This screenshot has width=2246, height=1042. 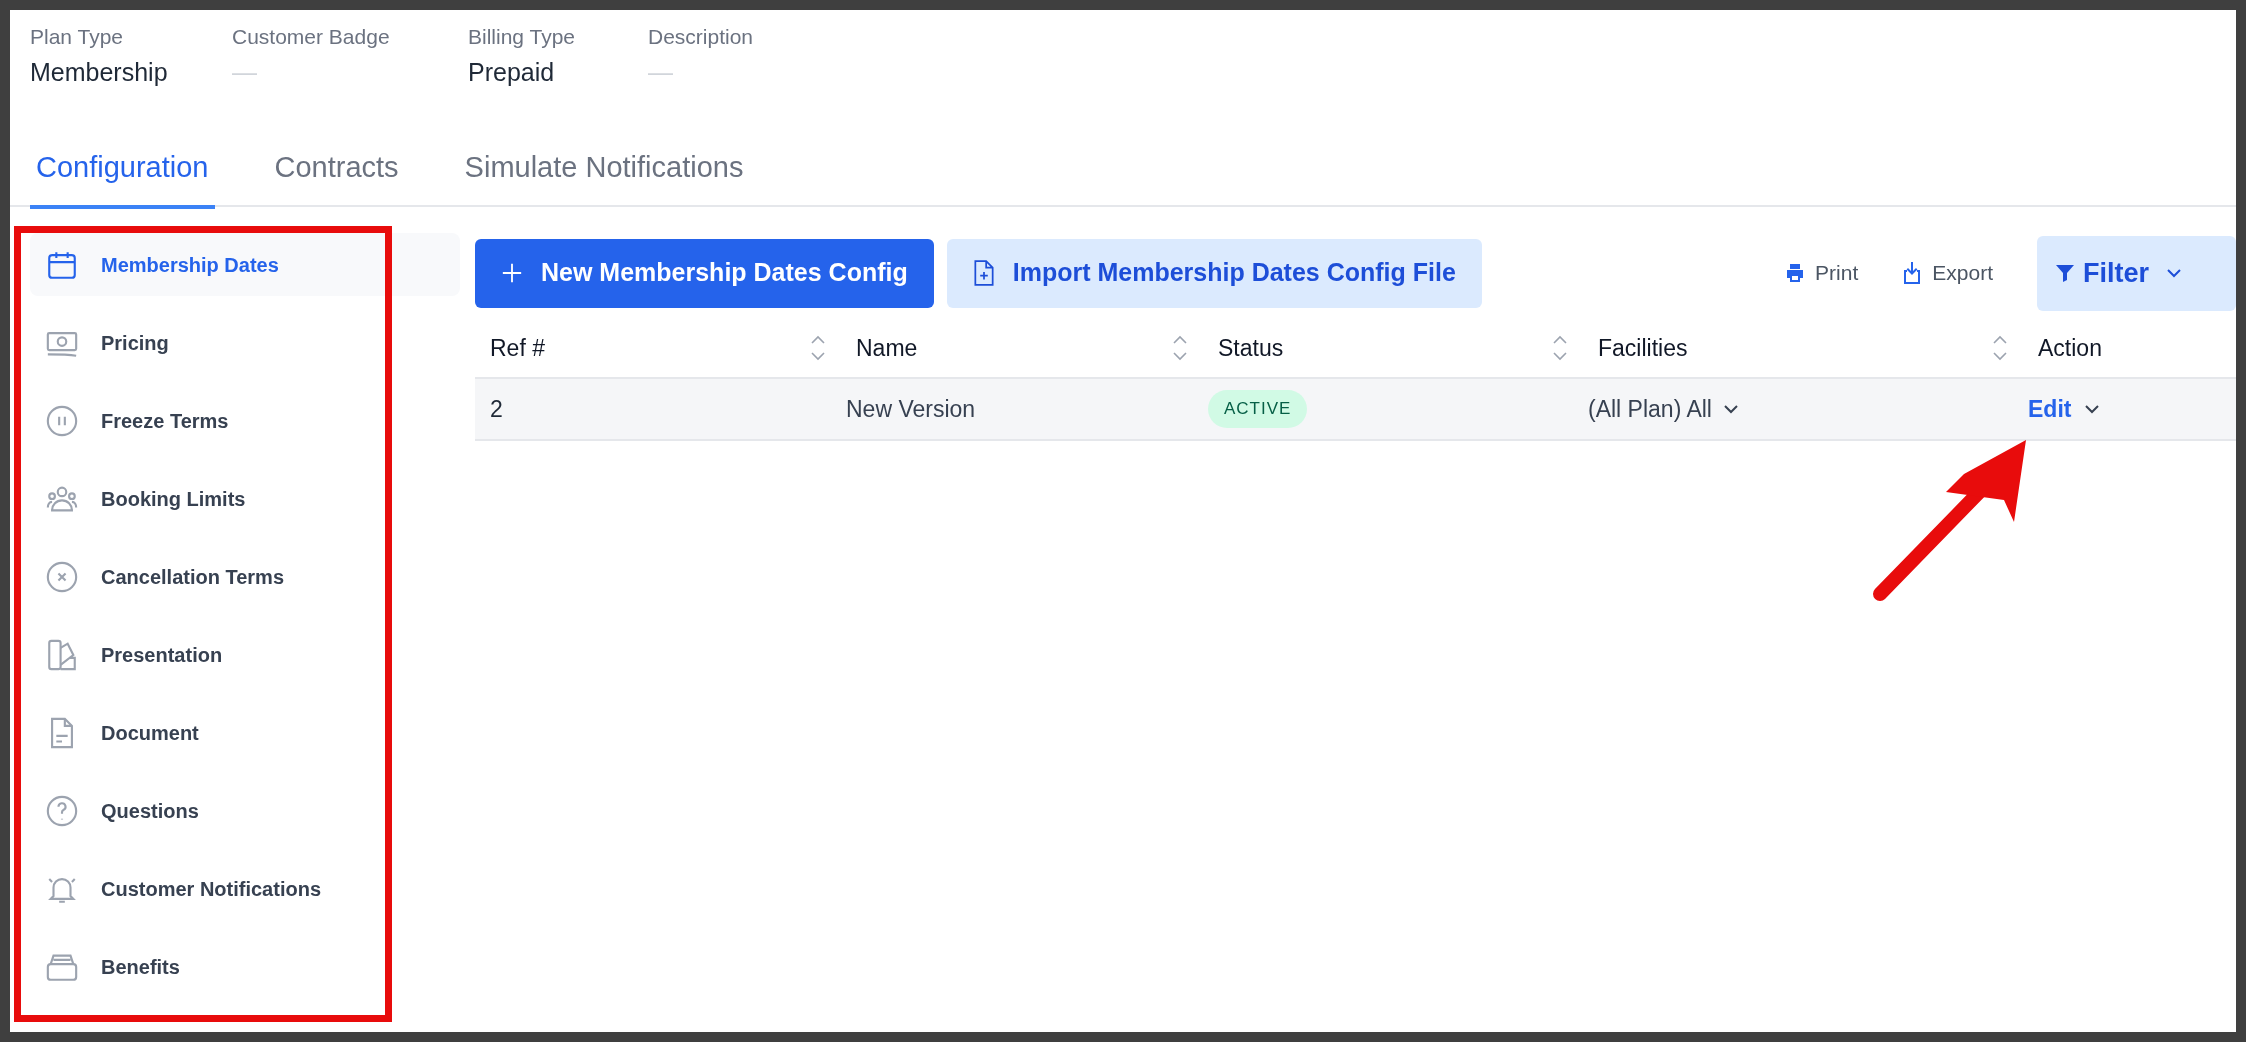 I want to click on plus-icon, so click(x=512, y=273).